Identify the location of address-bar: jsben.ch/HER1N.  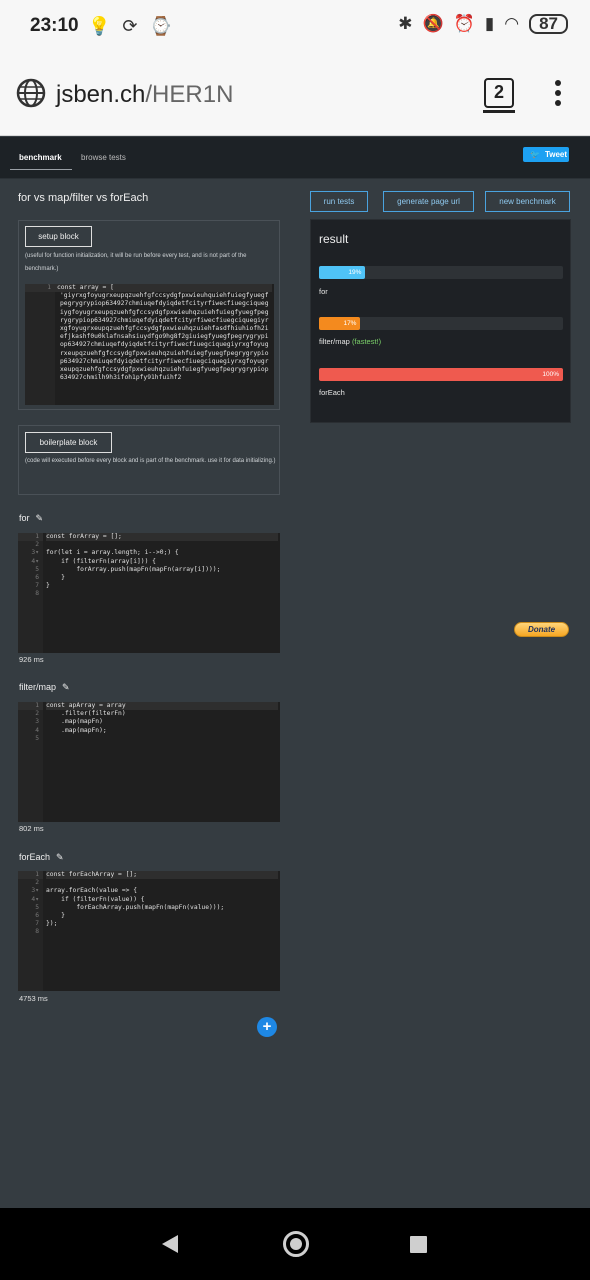
(144, 95).